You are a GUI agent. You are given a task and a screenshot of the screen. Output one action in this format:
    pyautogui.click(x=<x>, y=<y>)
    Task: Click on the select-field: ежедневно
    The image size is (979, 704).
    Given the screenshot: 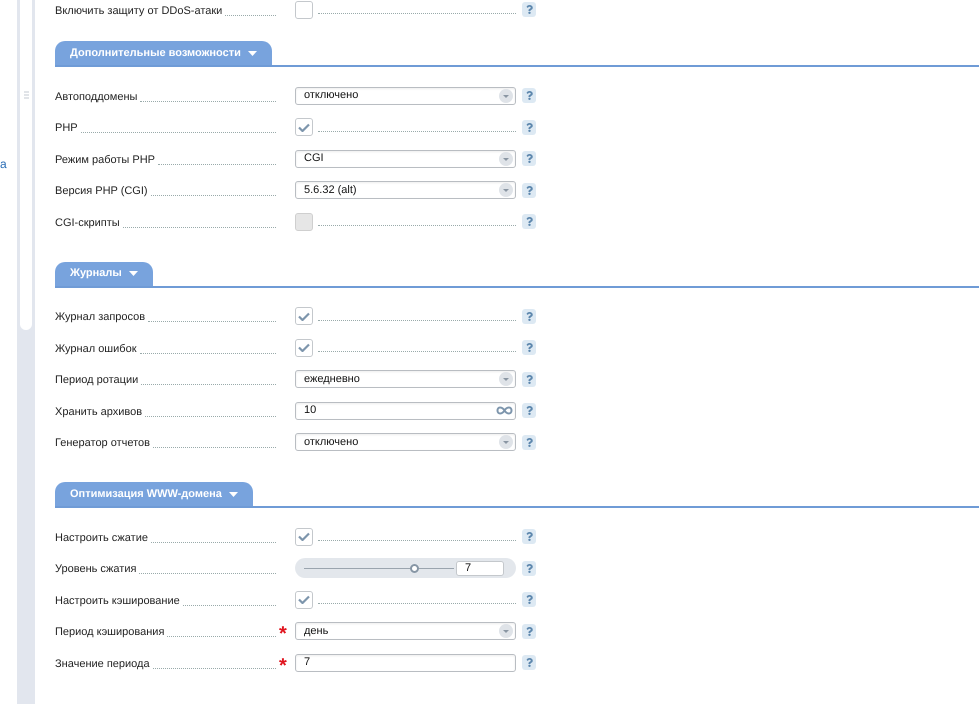 What is the action you would take?
    pyautogui.click(x=405, y=379)
    